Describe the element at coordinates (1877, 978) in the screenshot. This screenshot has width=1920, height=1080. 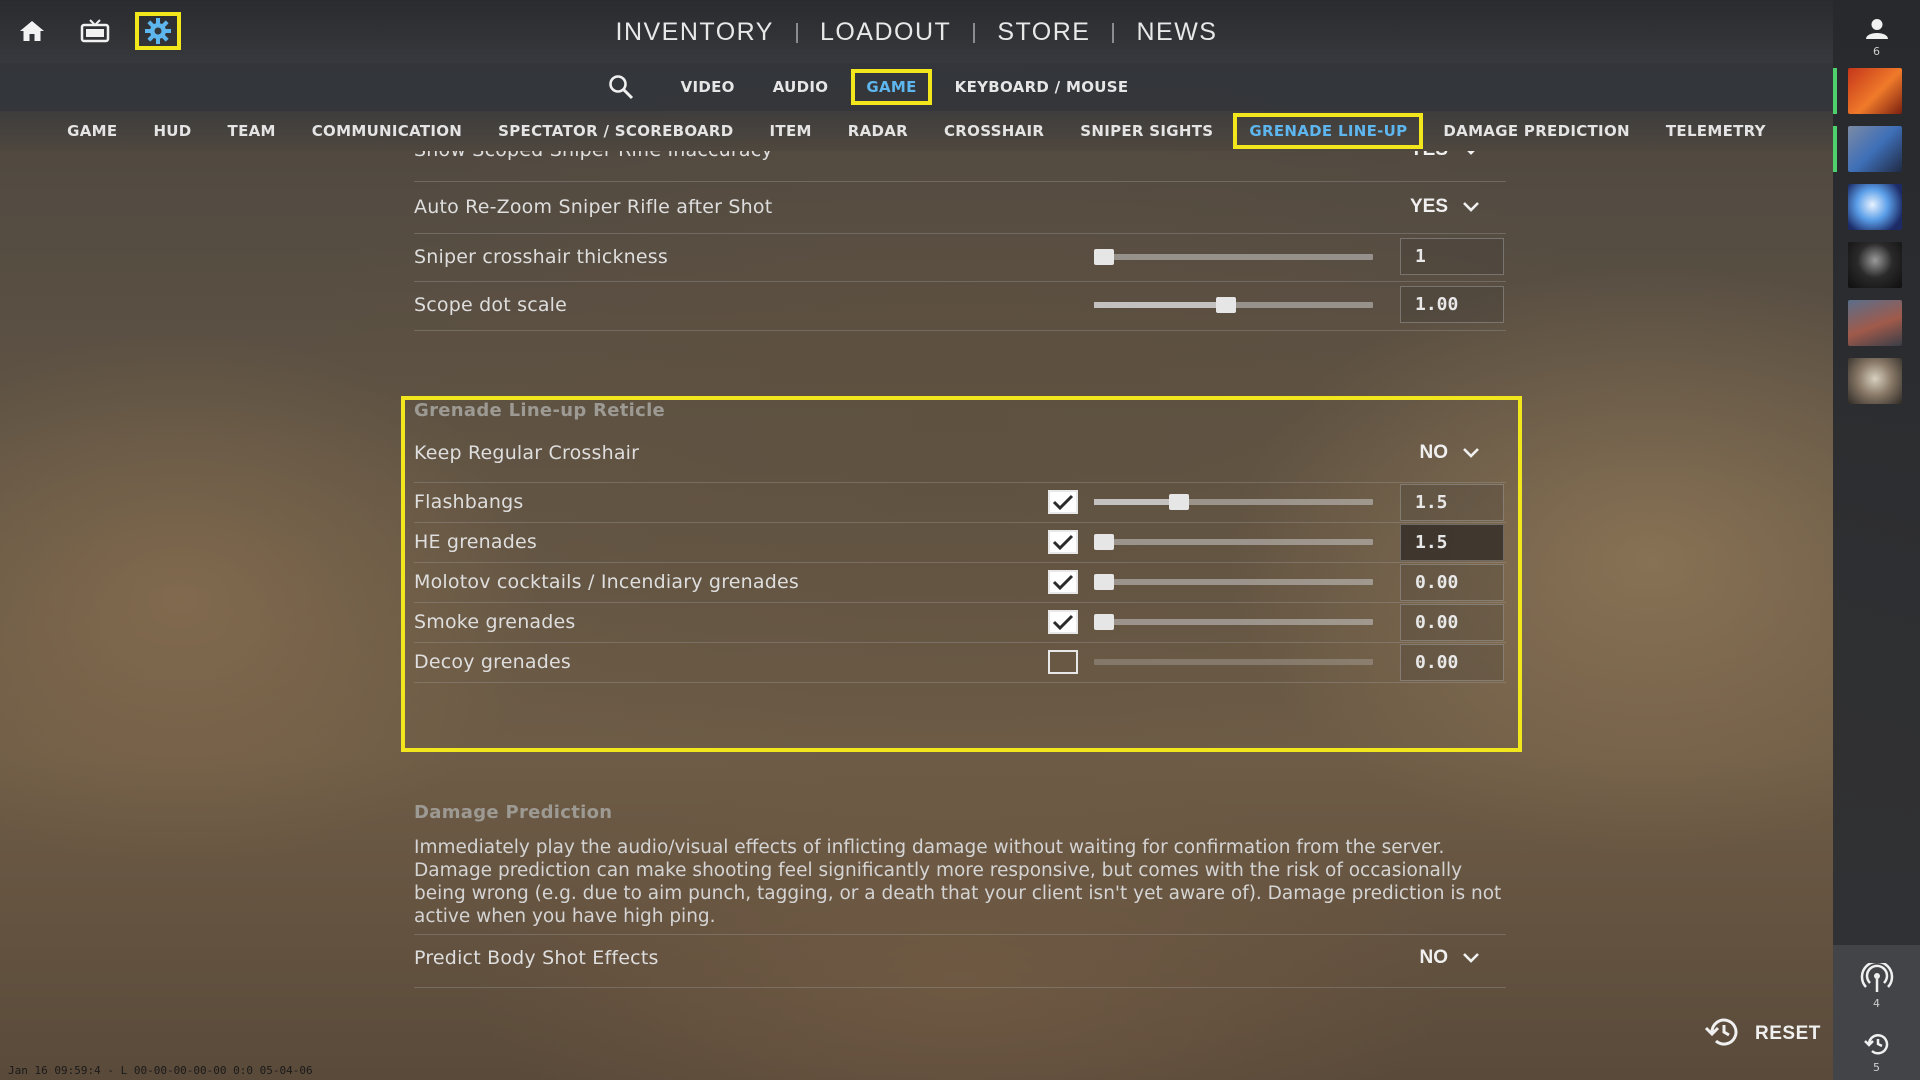
I see `broadcast-icon` at that location.